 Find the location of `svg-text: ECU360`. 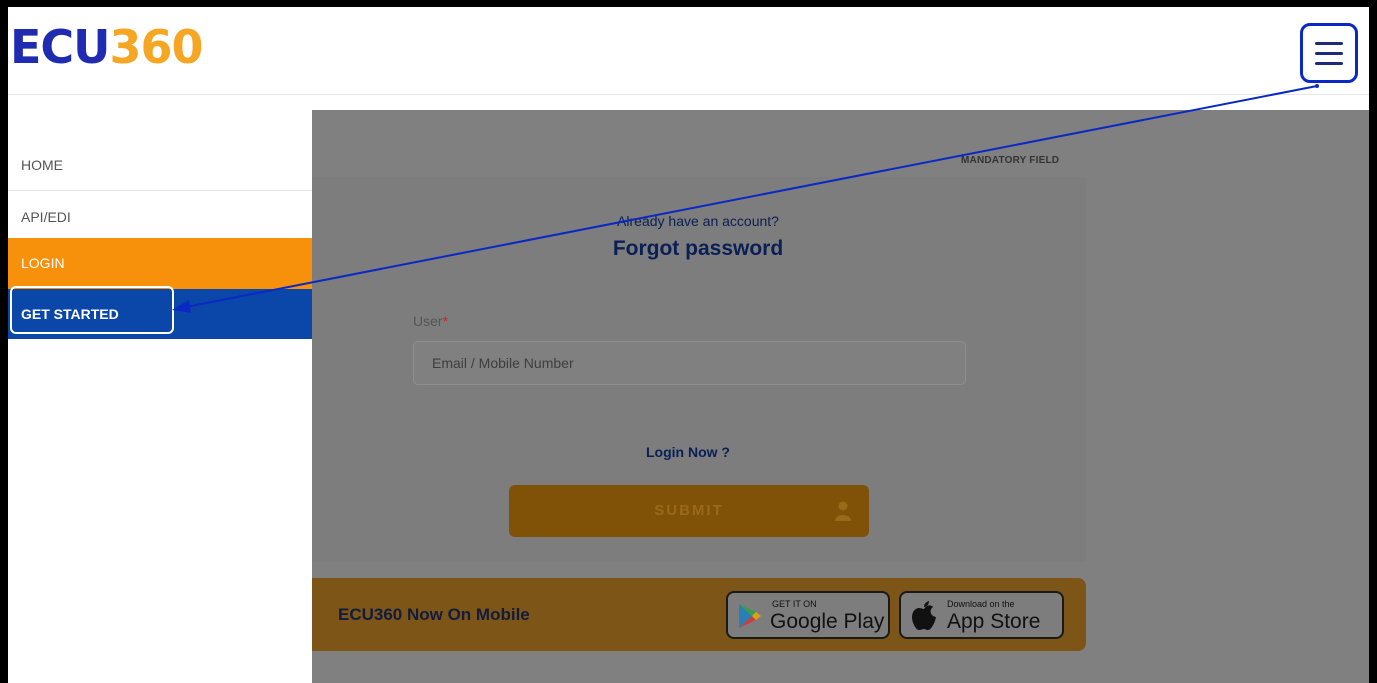

svg-text: ECU360 is located at coordinates (106, 46).